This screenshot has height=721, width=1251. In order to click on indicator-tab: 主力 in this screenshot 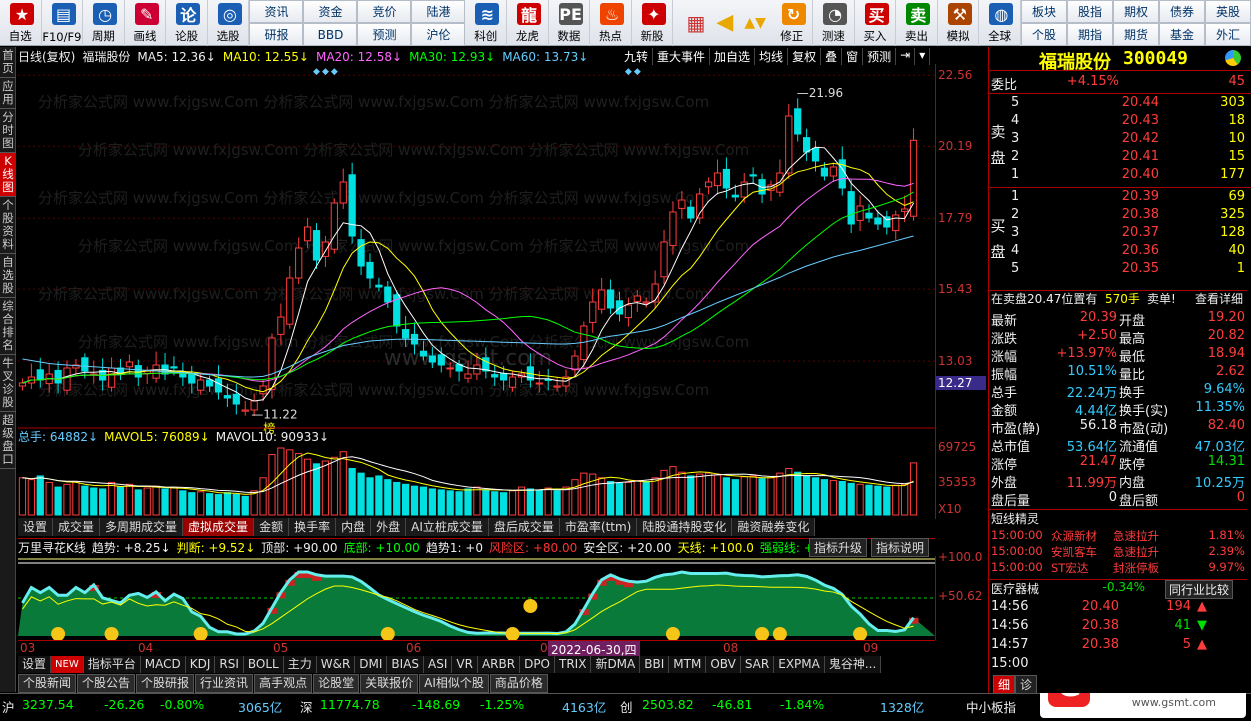, I will do `click(300, 664)`.